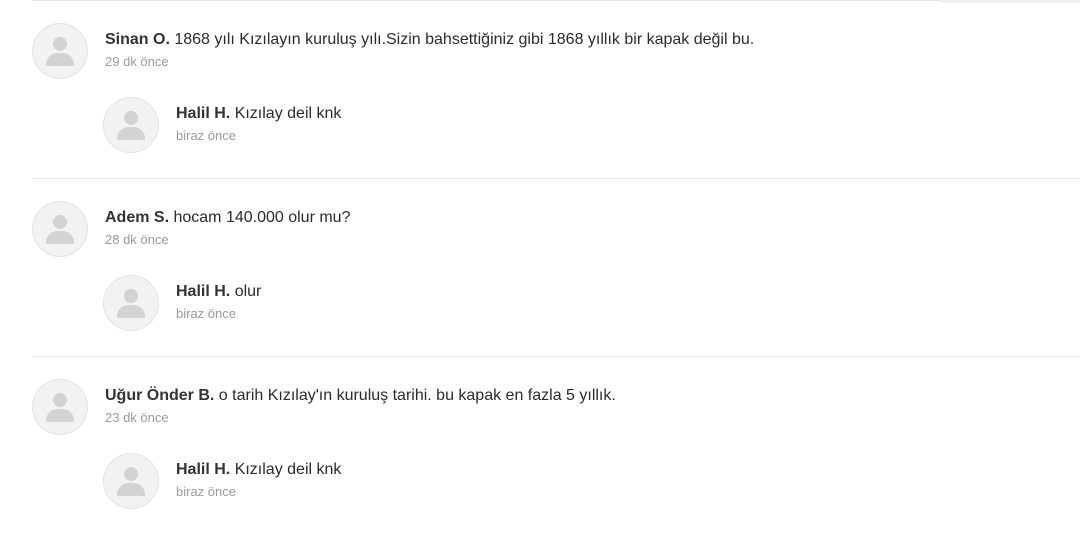 The width and height of the screenshot is (1080, 544). I want to click on reply-text: olur, so click(248, 291).